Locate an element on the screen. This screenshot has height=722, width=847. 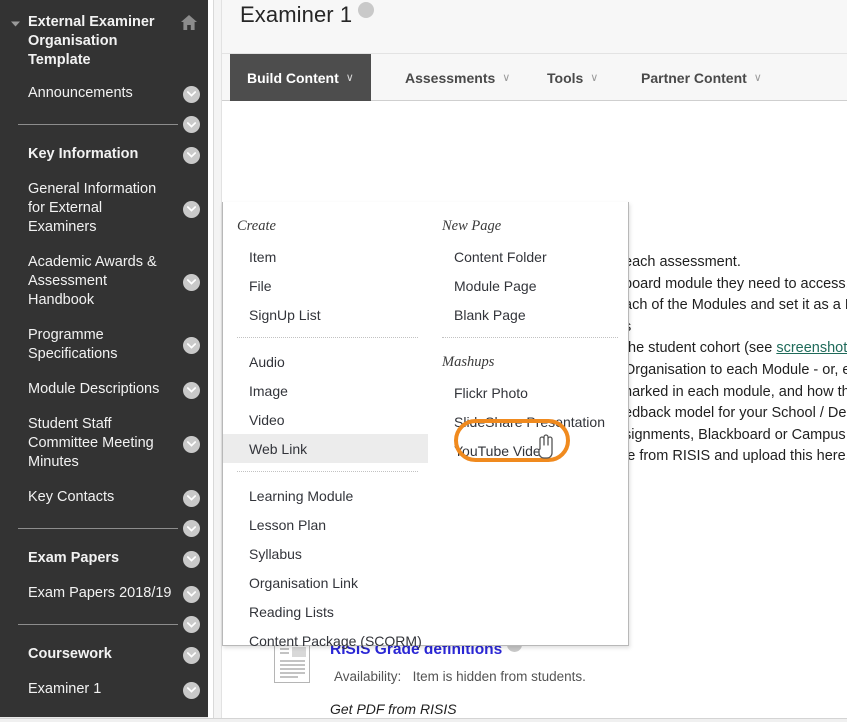
menu-item-syllabus: Syllabus is located at coordinates (325, 553).